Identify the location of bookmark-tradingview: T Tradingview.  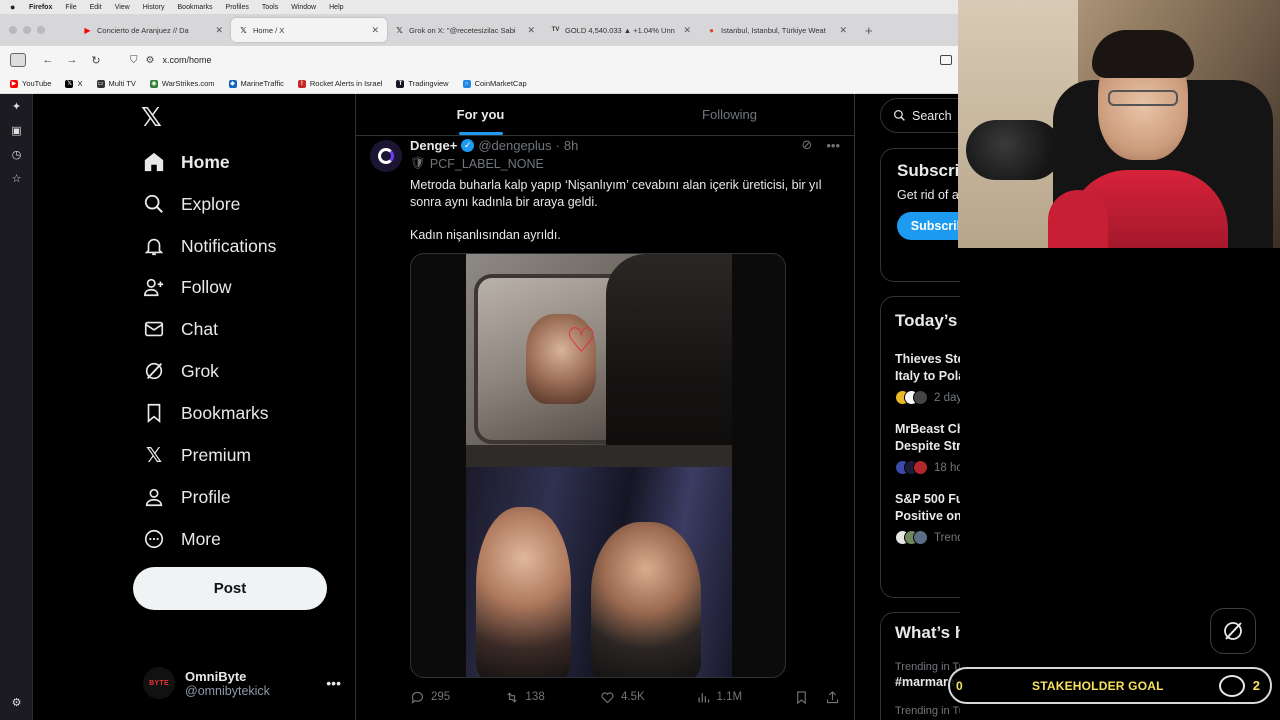
(422, 83).